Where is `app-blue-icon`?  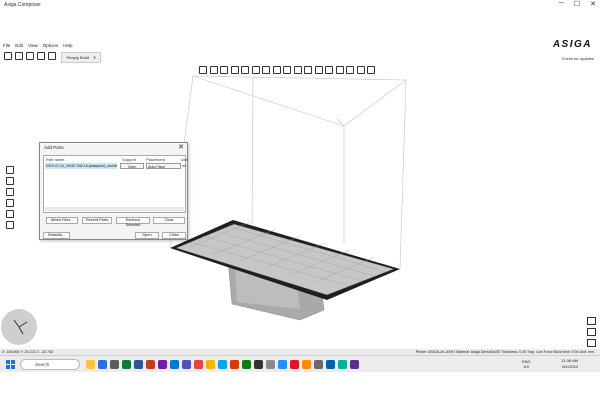
app-blue-icon is located at coordinates (282, 364).